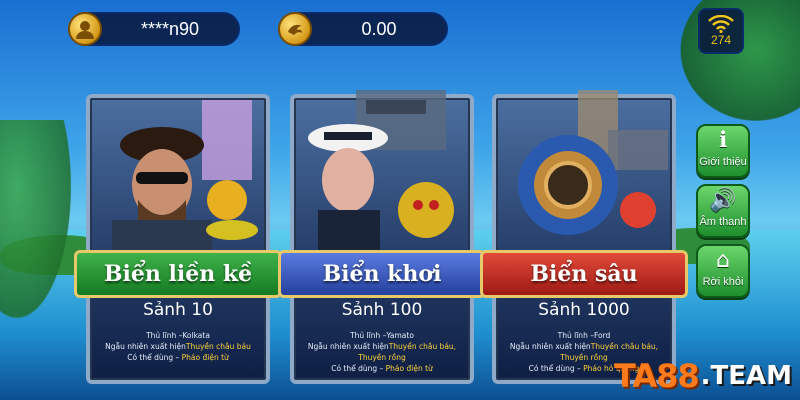  What do you see at coordinates (178, 335) in the screenshot?
I see `boss-line: Thủ lĩnh –Kolkata` at bounding box center [178, 335].